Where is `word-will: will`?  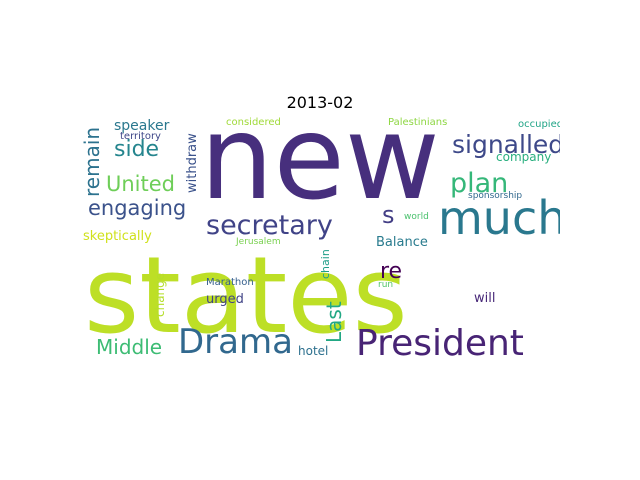
word-will: will is located at coordinates (485, 298).